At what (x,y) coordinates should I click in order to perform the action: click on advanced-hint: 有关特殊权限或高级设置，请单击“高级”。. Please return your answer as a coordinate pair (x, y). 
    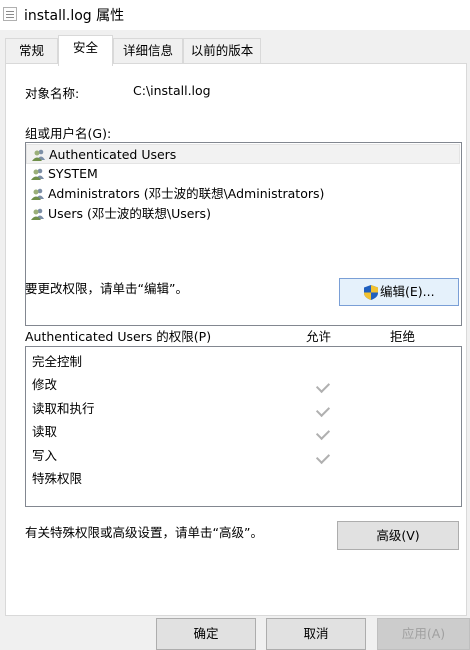
    Looking at the image, I should click on (144, 532).